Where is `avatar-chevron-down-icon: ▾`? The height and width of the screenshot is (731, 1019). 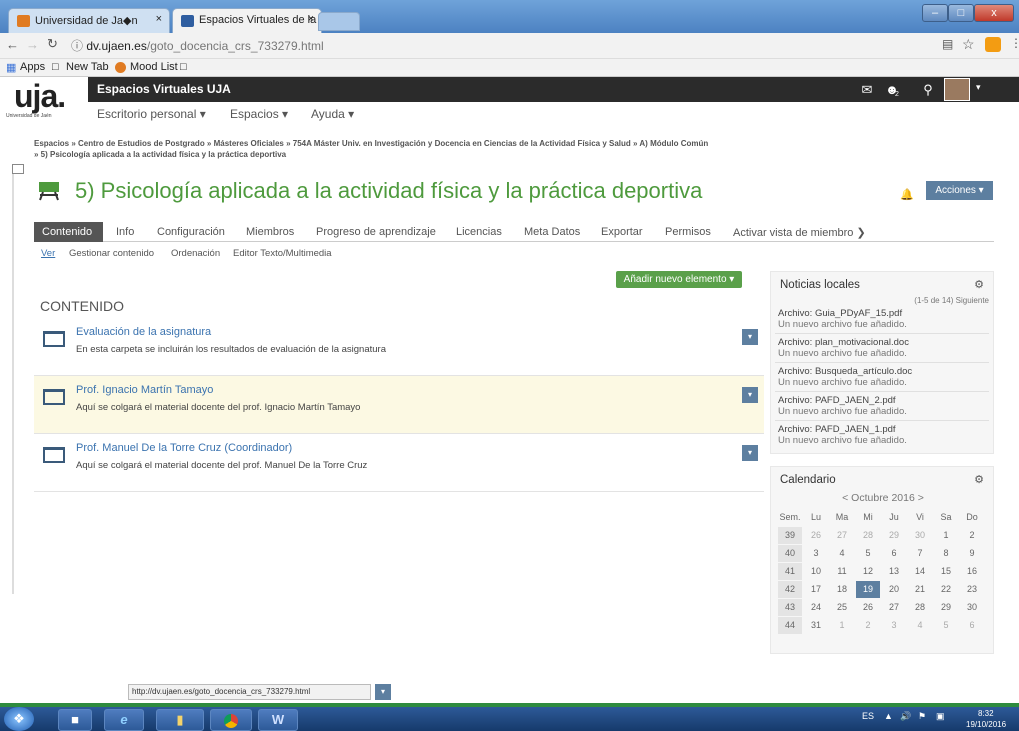
avatar-chevron-down-icon: ▾ is located at coordinates (978, 87).